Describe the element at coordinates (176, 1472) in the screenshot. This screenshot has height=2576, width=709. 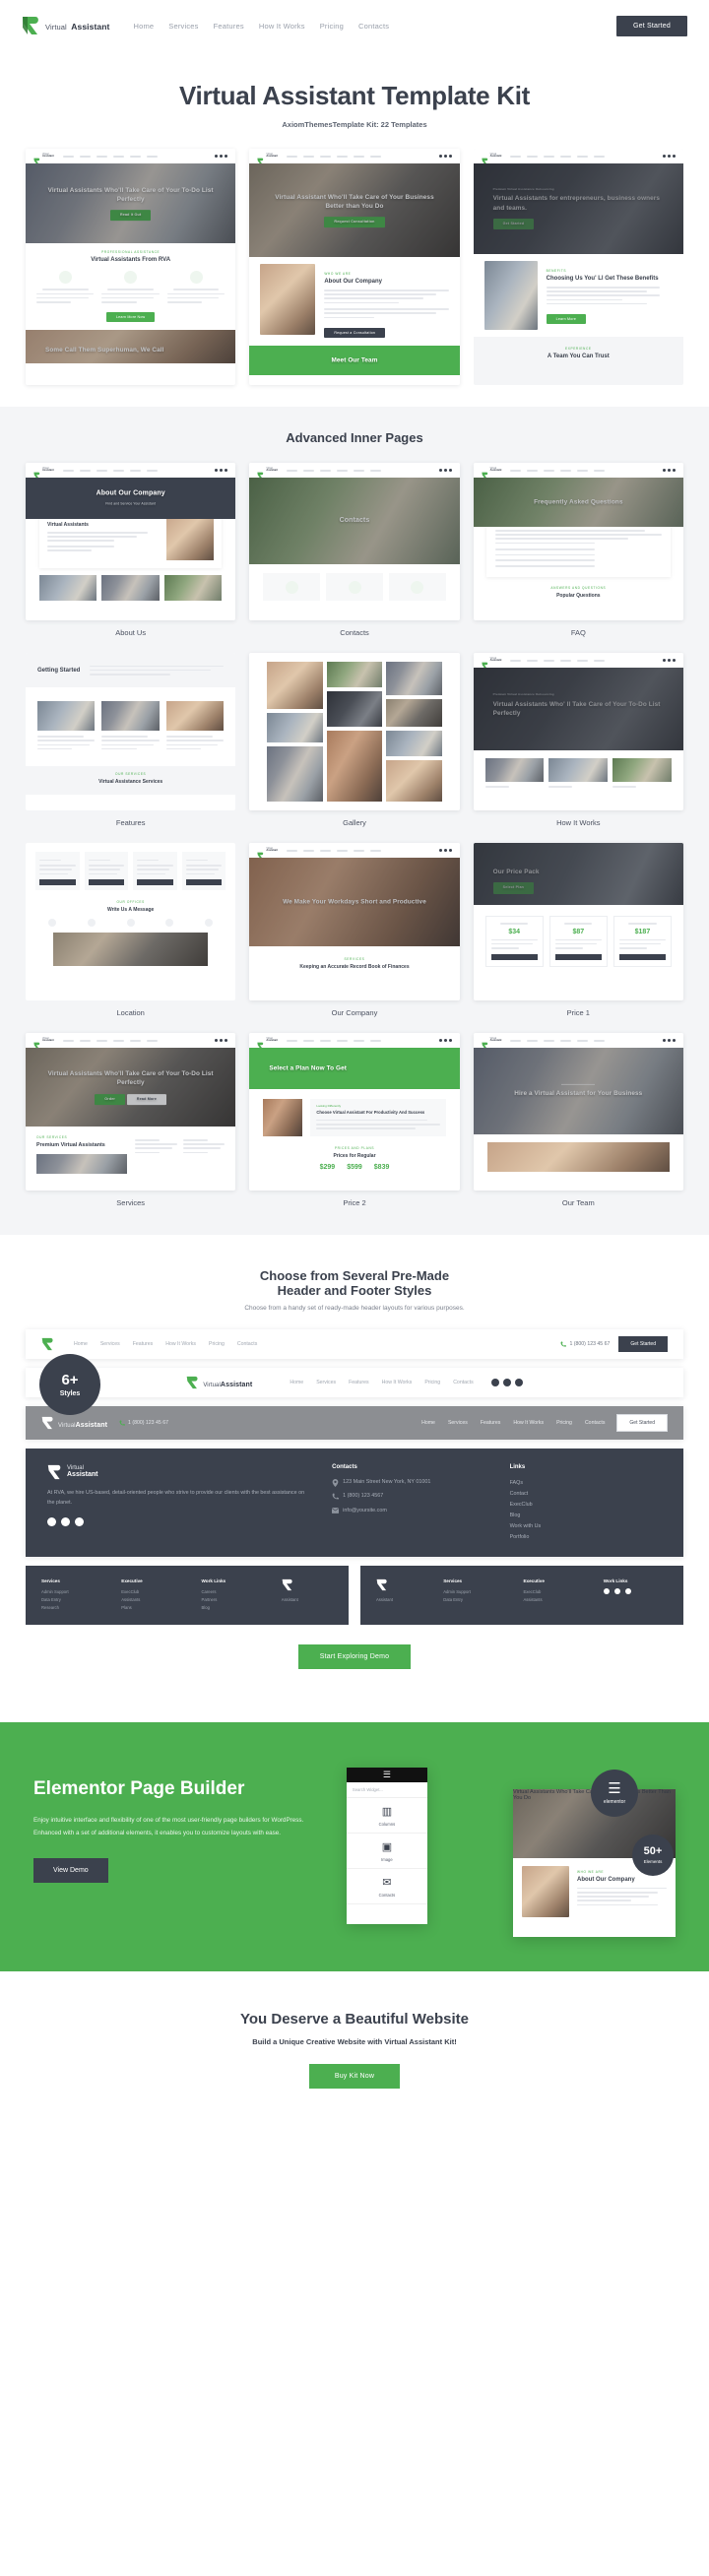
I see `footer-logo: Virtual Assistant` at that location.